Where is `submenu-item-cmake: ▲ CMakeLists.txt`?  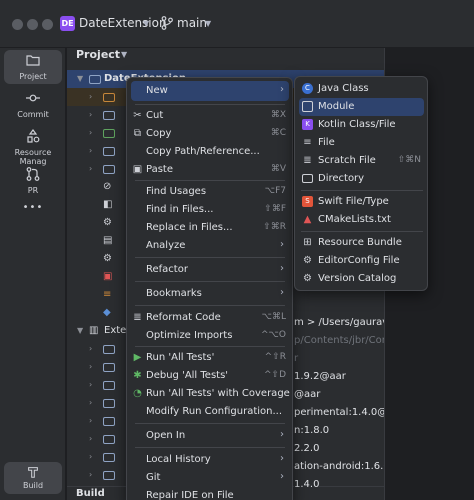 submenu-item-cmake: ▲ CMakeLists.txt is located at coordinates (361, 220).